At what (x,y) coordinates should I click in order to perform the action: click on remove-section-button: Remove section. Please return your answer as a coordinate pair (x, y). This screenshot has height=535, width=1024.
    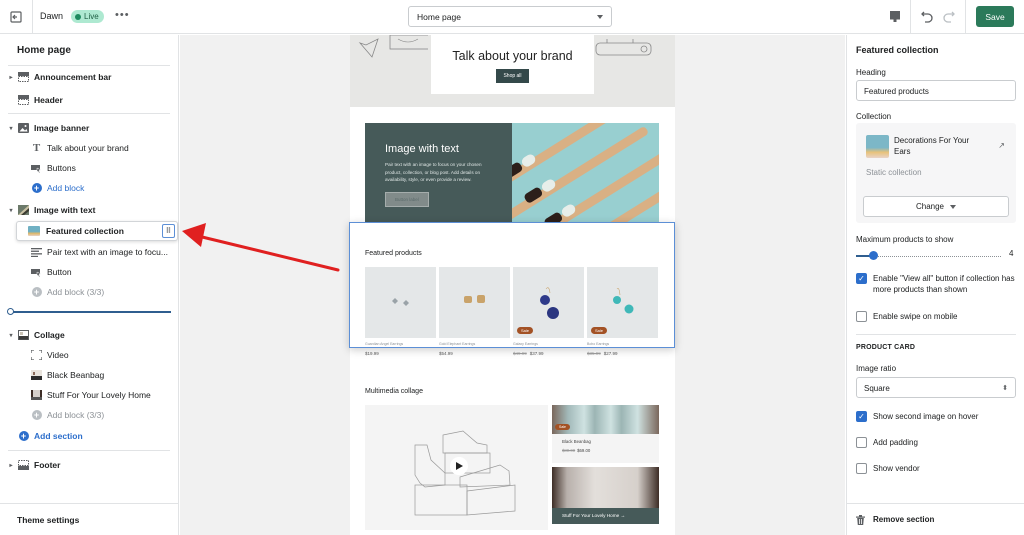
    Looking at the image, I should click on (935, 519).